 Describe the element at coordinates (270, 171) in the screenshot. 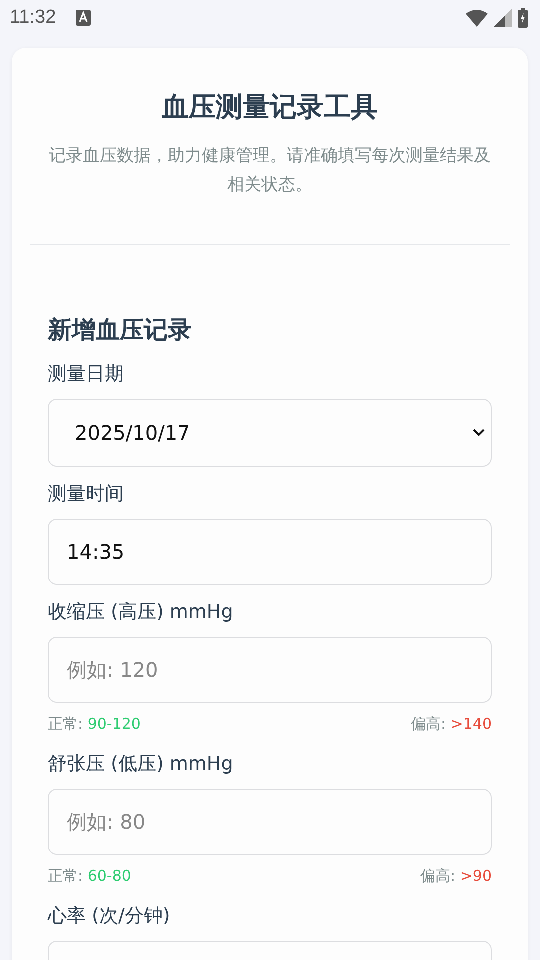

I see `page-subtitle: 记录血压数据，助力健康管理。请准确填写每次测量结果及相关状态。` at that location.